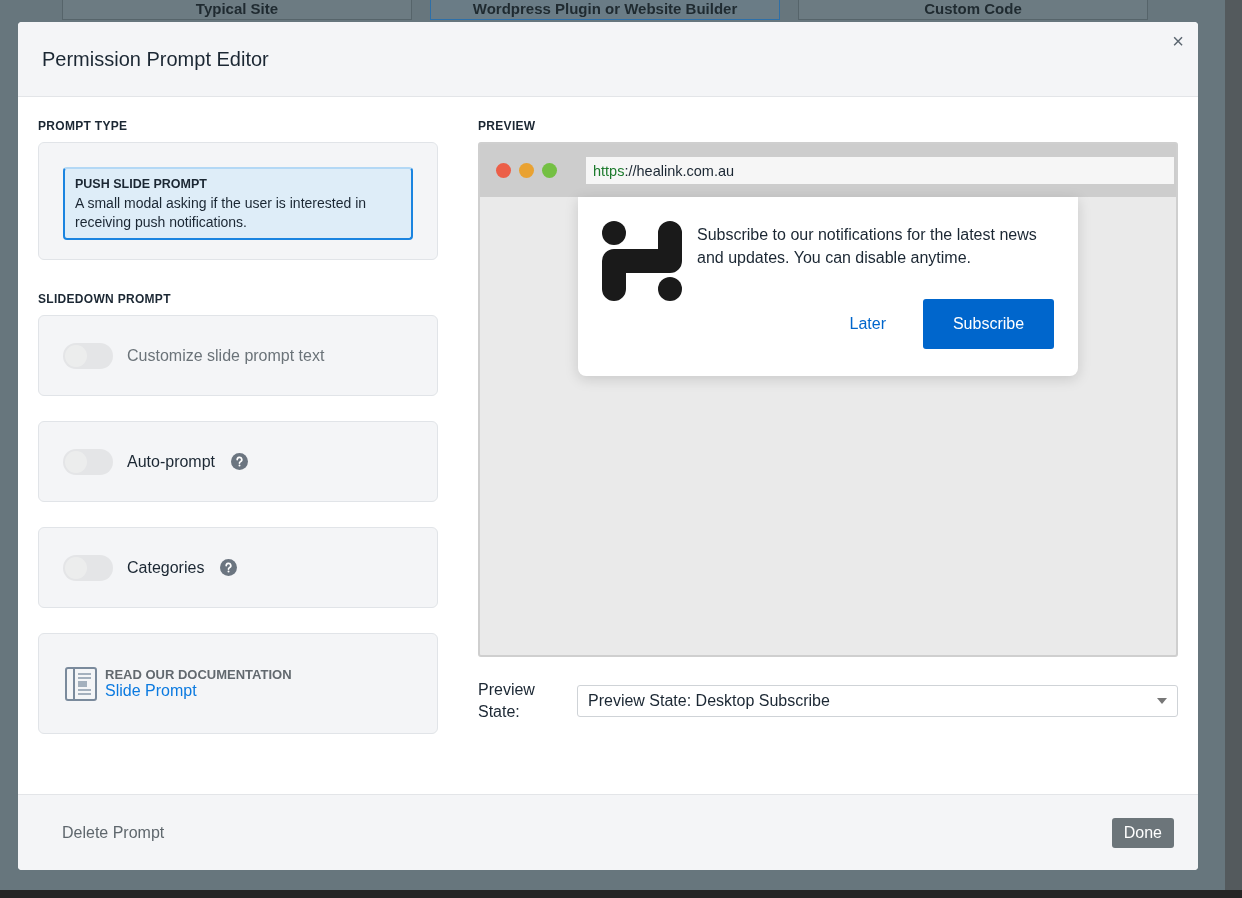 This screenshot has width=1242, height=898. What do you see at coordinates (198, 674) in the screenshot?
I see `documentation-heading: READ OUR DOCUMENTATION` at bounding box center [198, 674].